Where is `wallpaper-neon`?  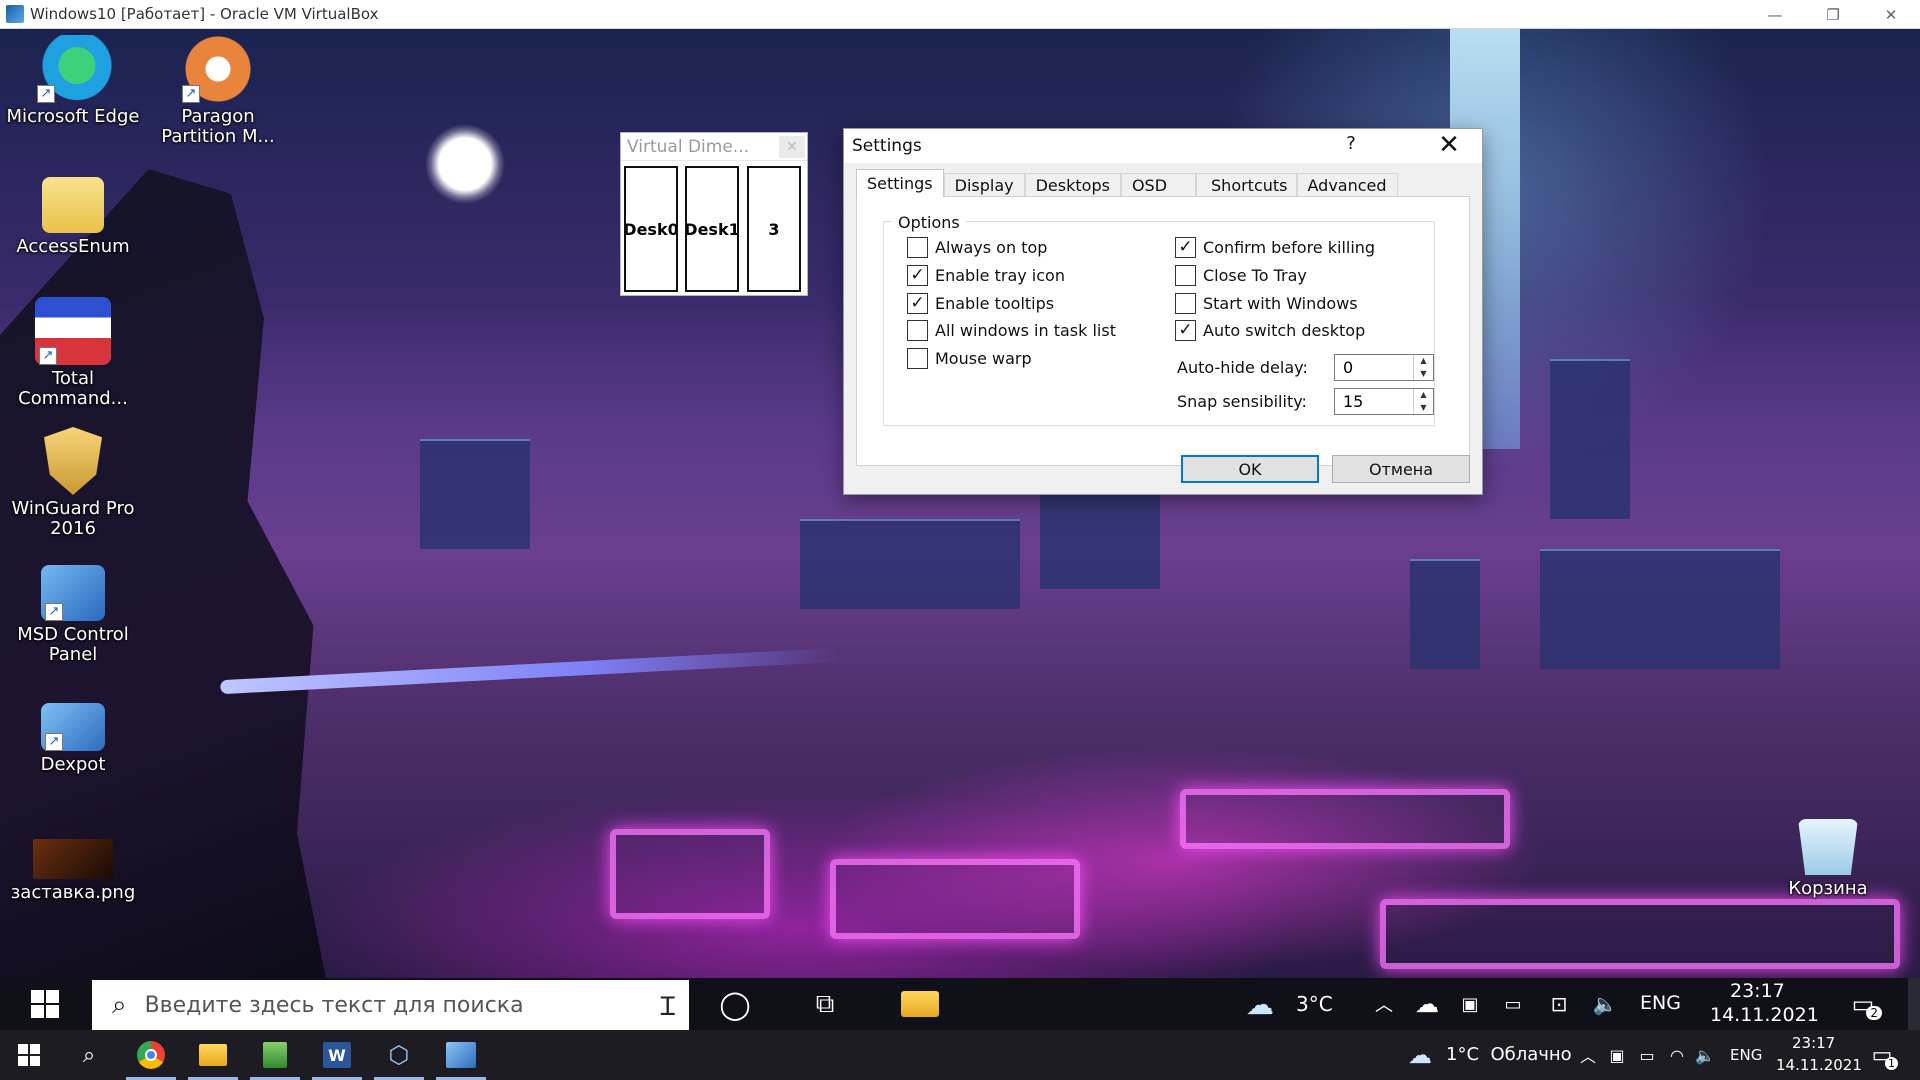 wallpaper-neon is located at coordinates (1640, 934).